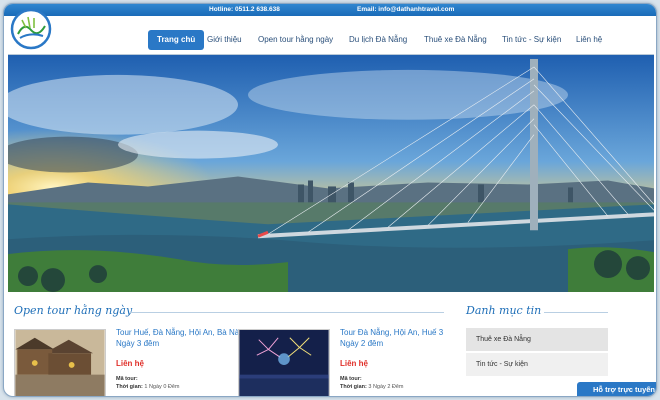  Describe the element at coordinates (244, 9) in the screenshot. I see `hotline-text: Hotline: 0511.2 638.638` at that location.